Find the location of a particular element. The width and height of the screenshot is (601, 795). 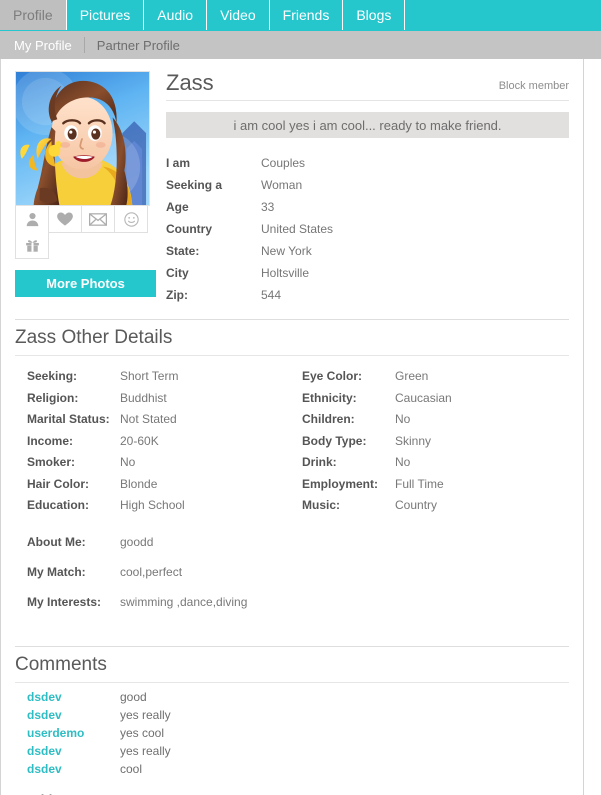

long-detail-value: swimming ,dance,diving is located at coordinates (184, 601).